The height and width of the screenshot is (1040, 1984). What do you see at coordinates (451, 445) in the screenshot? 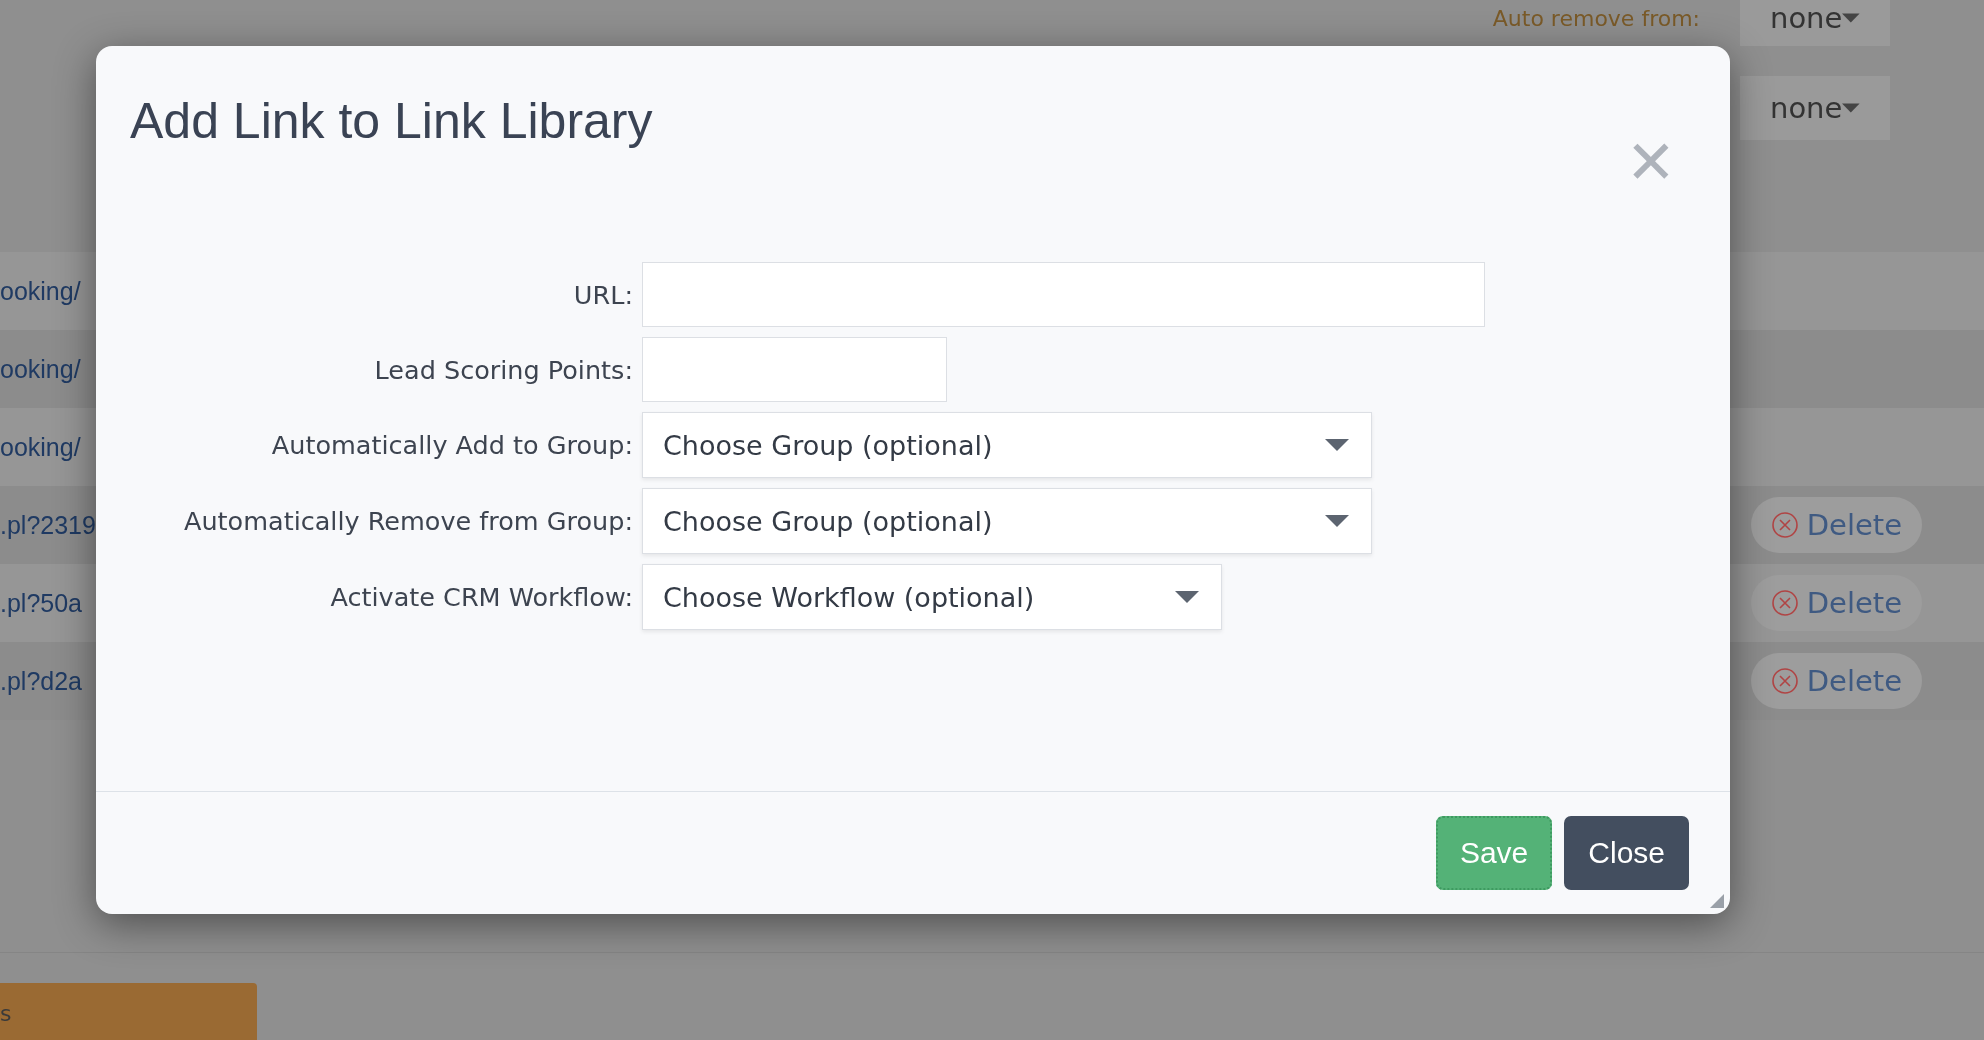
I see `field-label: Automatically Add to Group:` at bounding box center [451, 445].